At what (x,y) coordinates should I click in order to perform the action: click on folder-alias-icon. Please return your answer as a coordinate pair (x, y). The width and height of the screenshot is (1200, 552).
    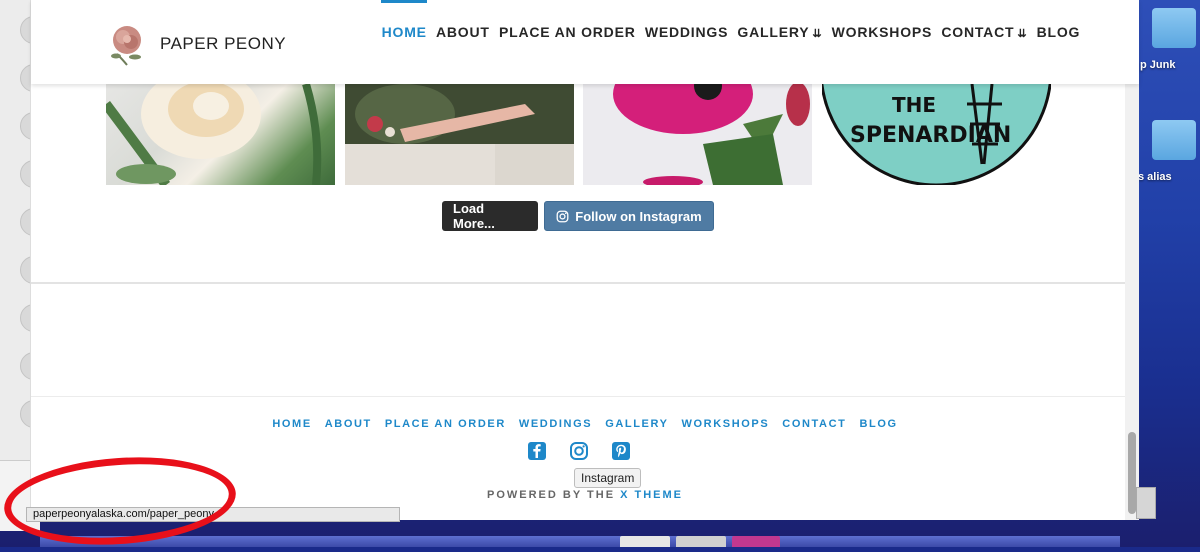
    Looking at the image, I should click on (1174, 140).